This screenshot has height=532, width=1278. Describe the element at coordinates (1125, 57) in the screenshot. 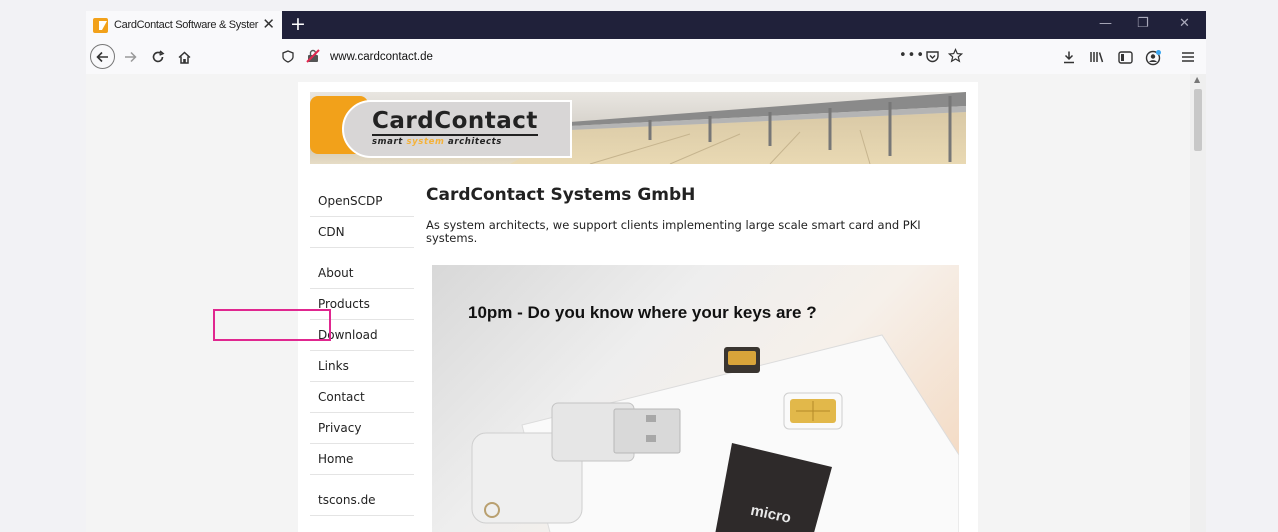

I see `sidebar-icon` at that location.